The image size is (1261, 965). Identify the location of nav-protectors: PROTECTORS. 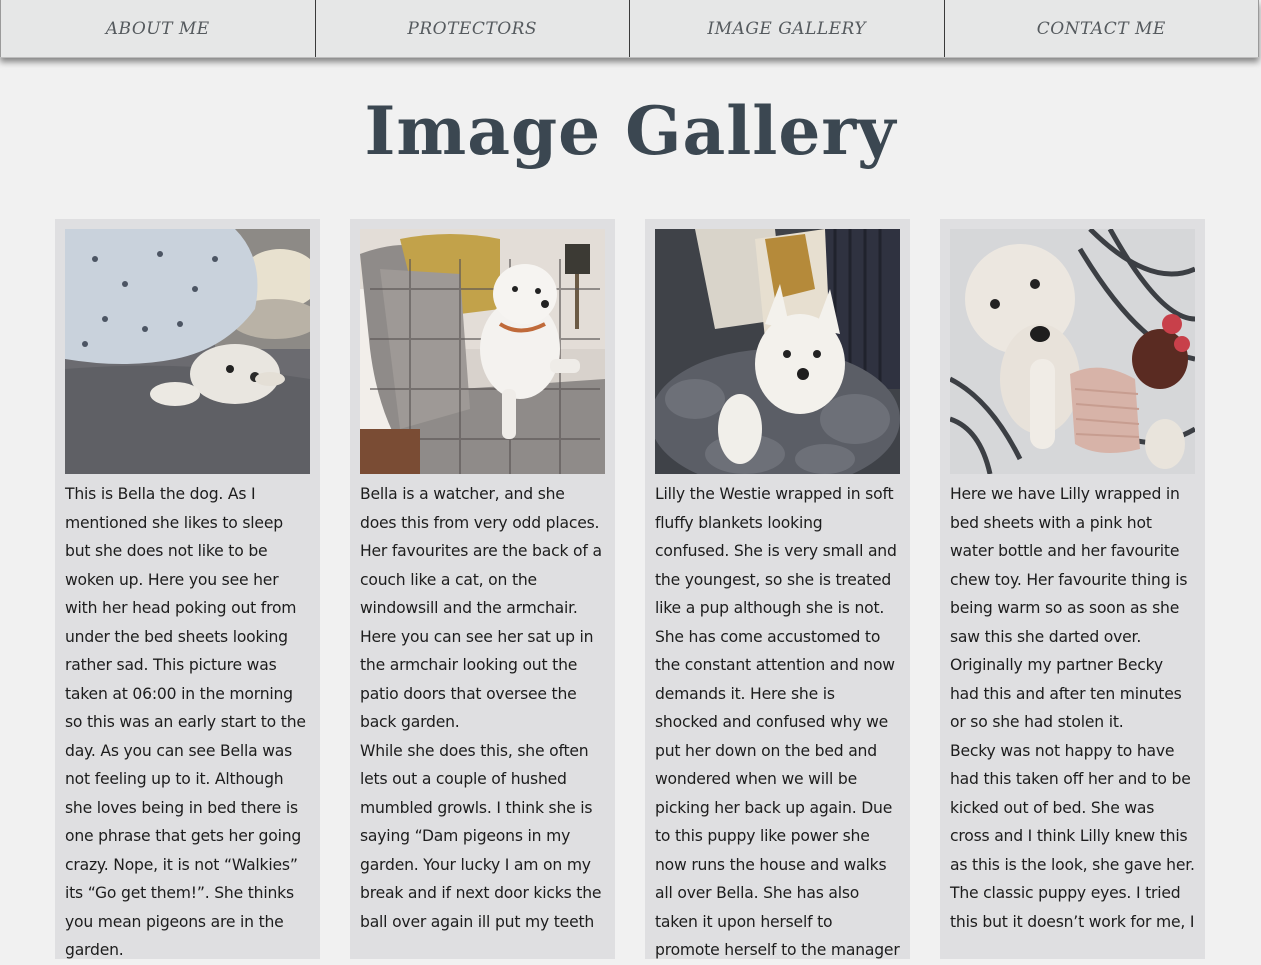
(473, 28).